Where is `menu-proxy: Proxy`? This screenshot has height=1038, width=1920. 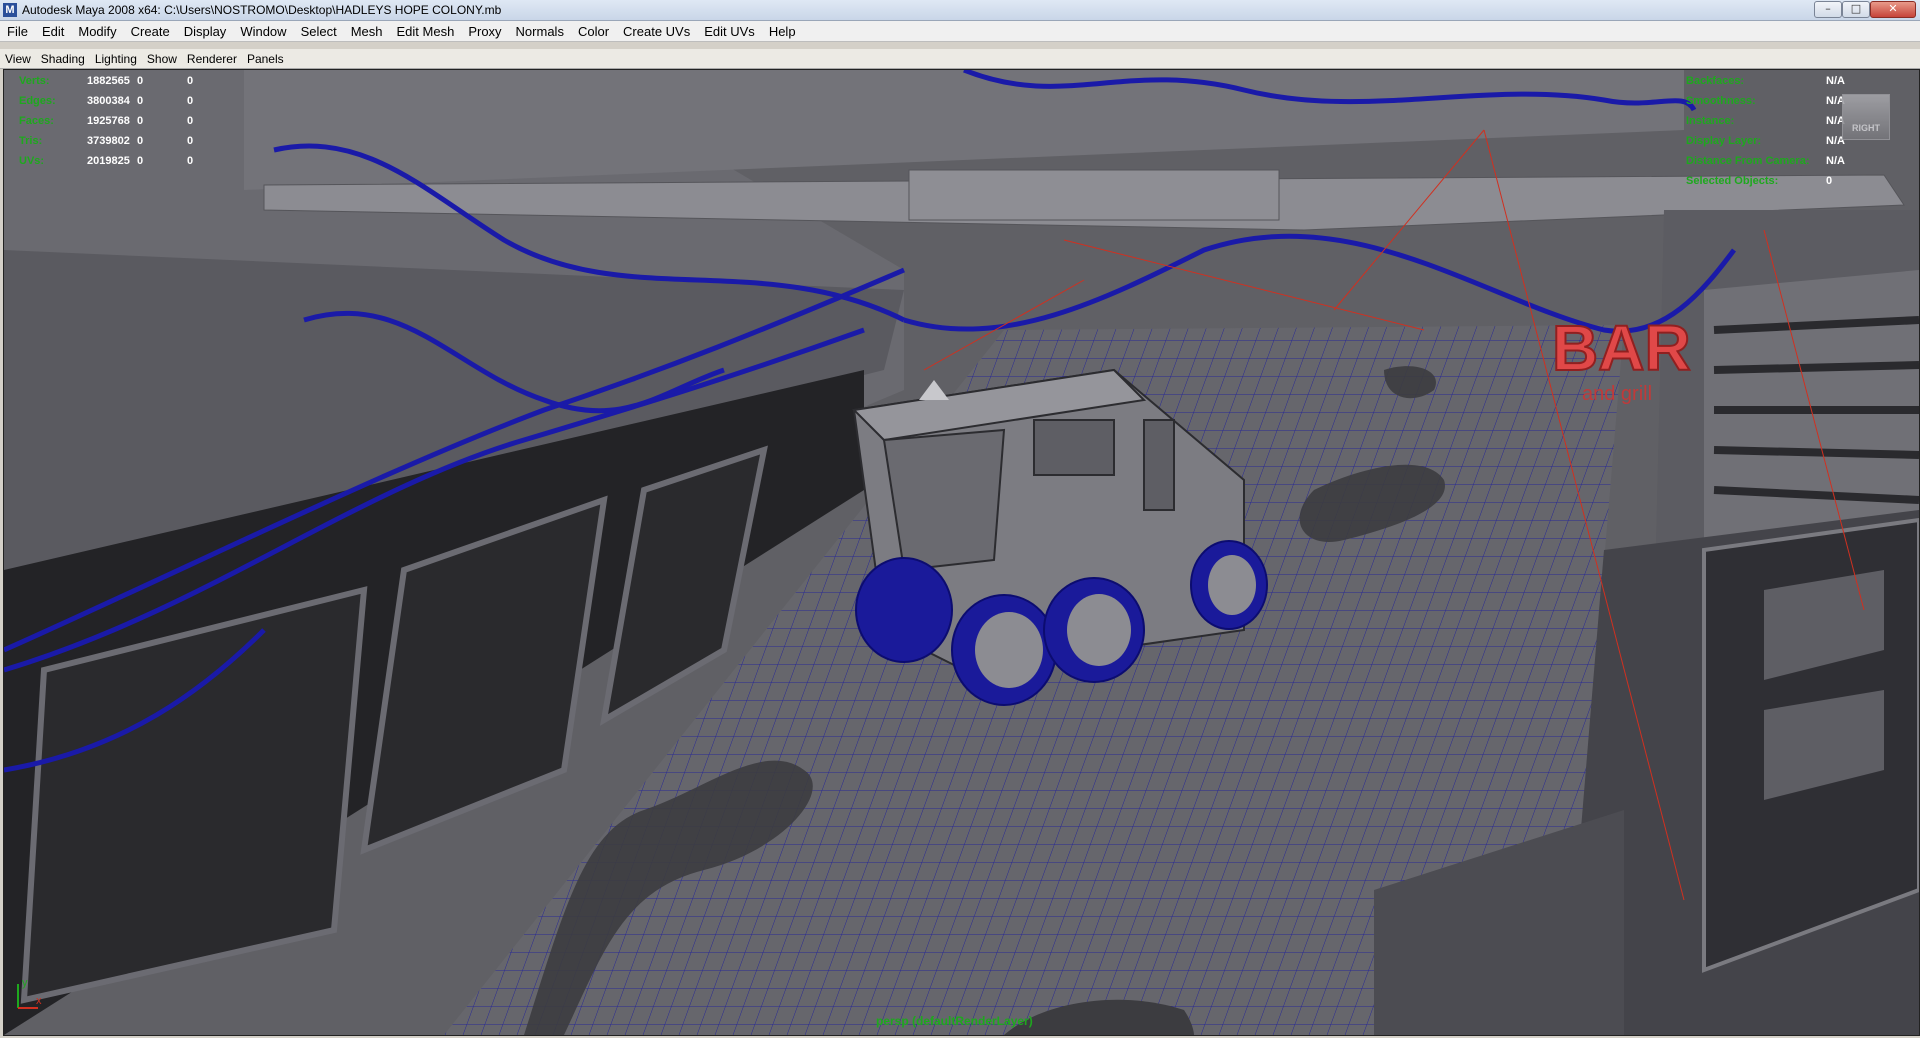 menu-proxy: Proxy is located at coordinates (484, 31).